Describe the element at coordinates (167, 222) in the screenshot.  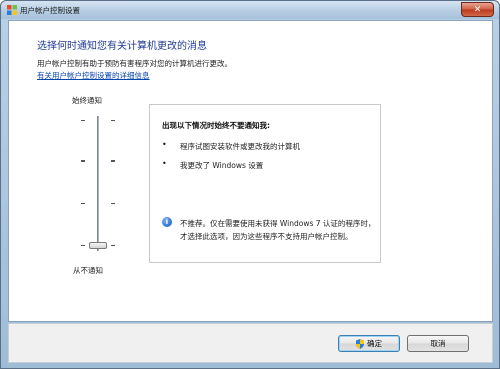
I see `info-icon: i` at that location.